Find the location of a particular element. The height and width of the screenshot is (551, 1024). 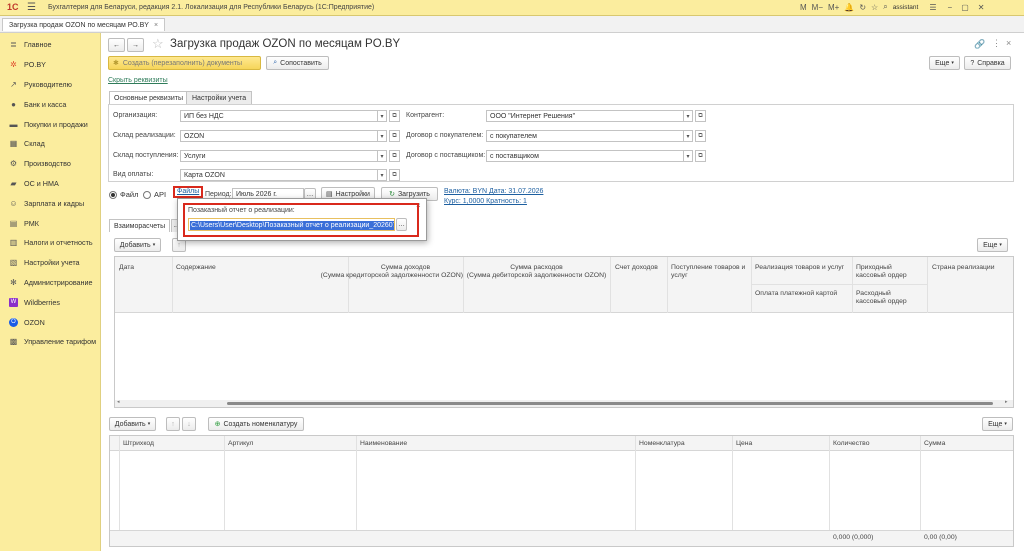

tab-ozon-import: Загрузка продаж OZON по месяцам РО.BY × is located at coordinates (84, 24).